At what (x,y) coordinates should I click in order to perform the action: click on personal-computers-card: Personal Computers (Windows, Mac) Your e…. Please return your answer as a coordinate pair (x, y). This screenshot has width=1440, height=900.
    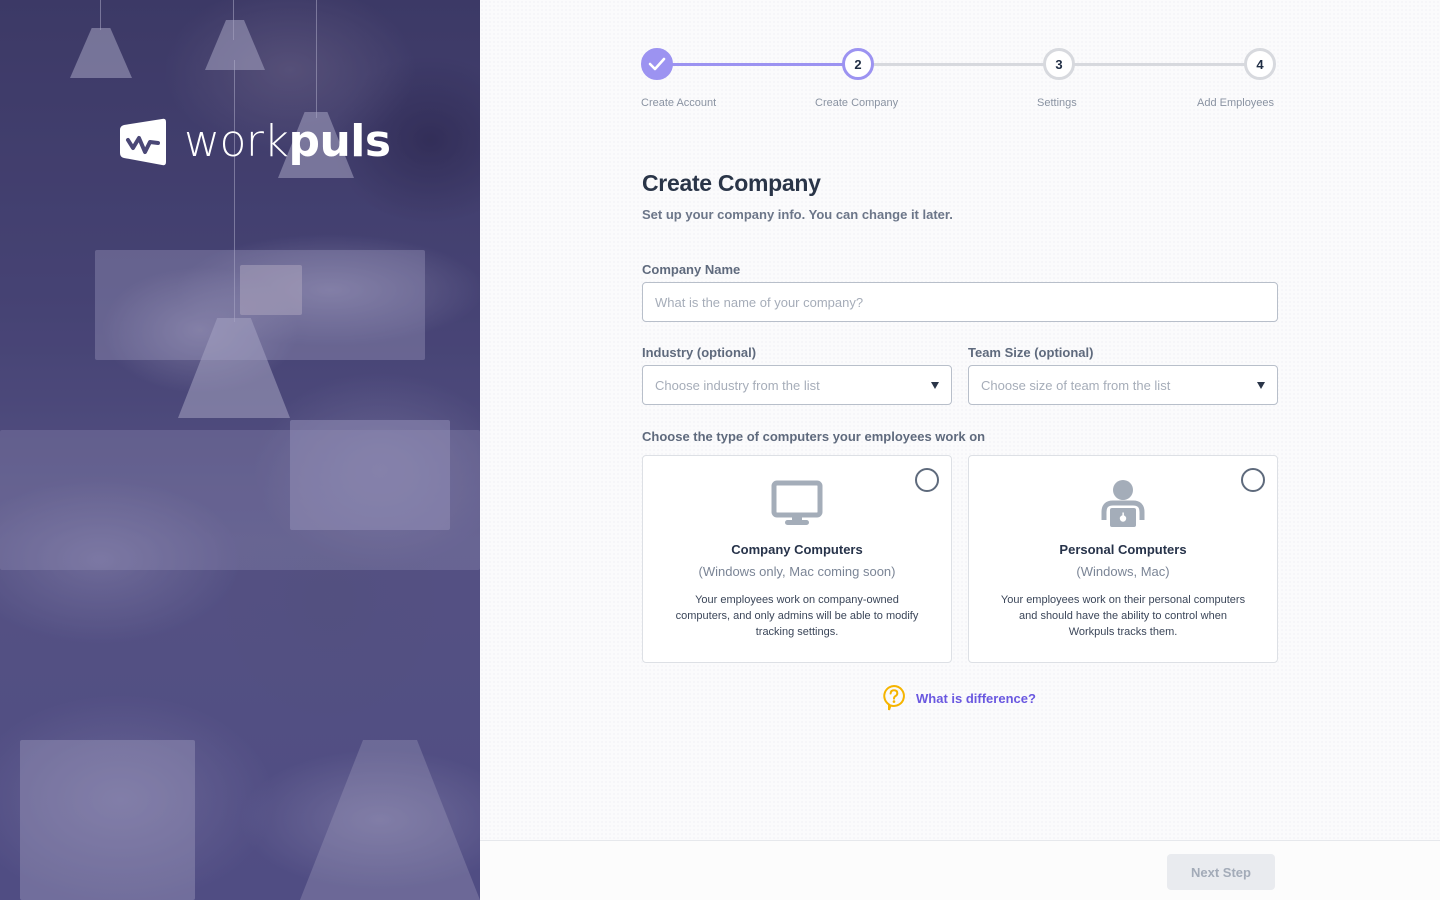
    Looking at the image, I should click on (1123, 559).